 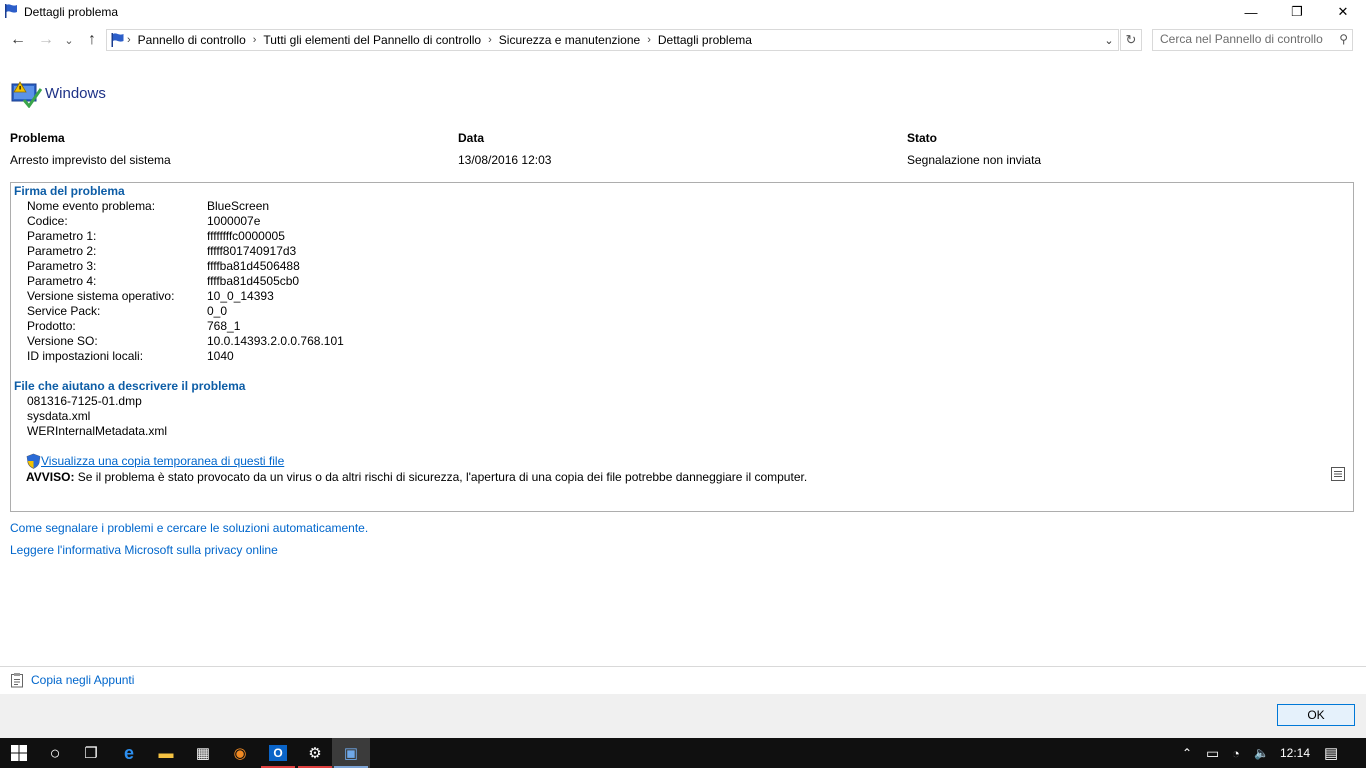 I want to click on address-dropdown-icon: ⌄, so click(x=1109, y=40).